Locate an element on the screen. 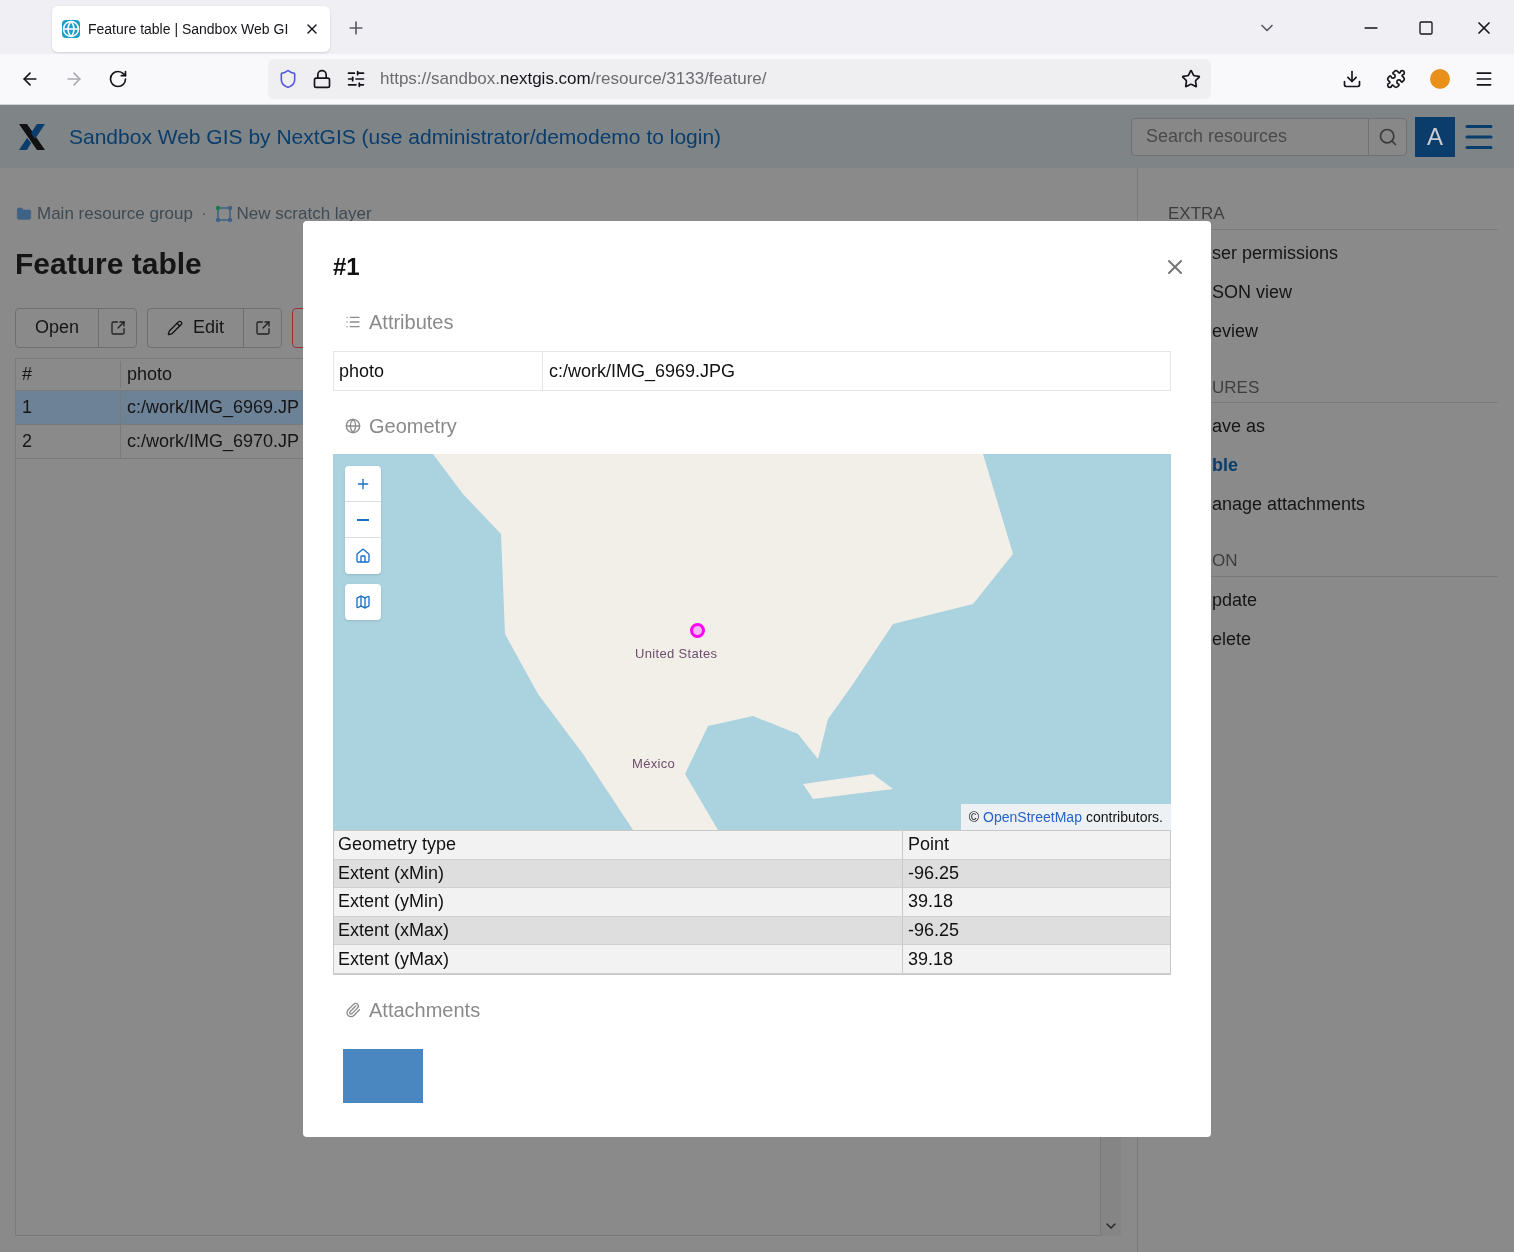 This screenshot has height=1252, width=1514. bookmark-star-icon is located at coordinates (1191, 79).